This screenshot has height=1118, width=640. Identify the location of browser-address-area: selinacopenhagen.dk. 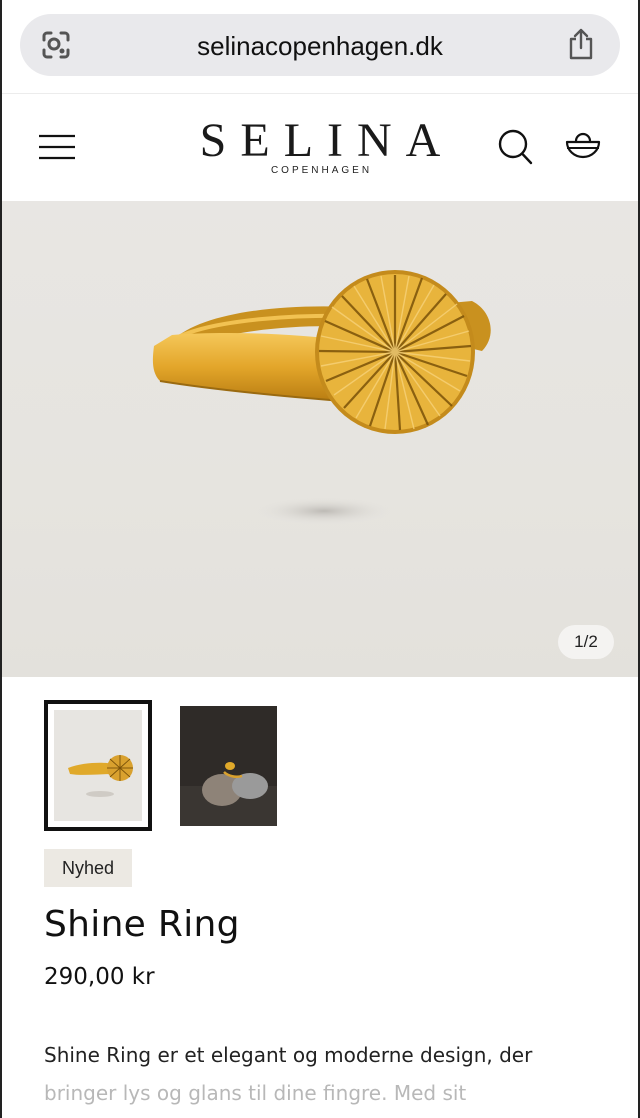
(320, 47).